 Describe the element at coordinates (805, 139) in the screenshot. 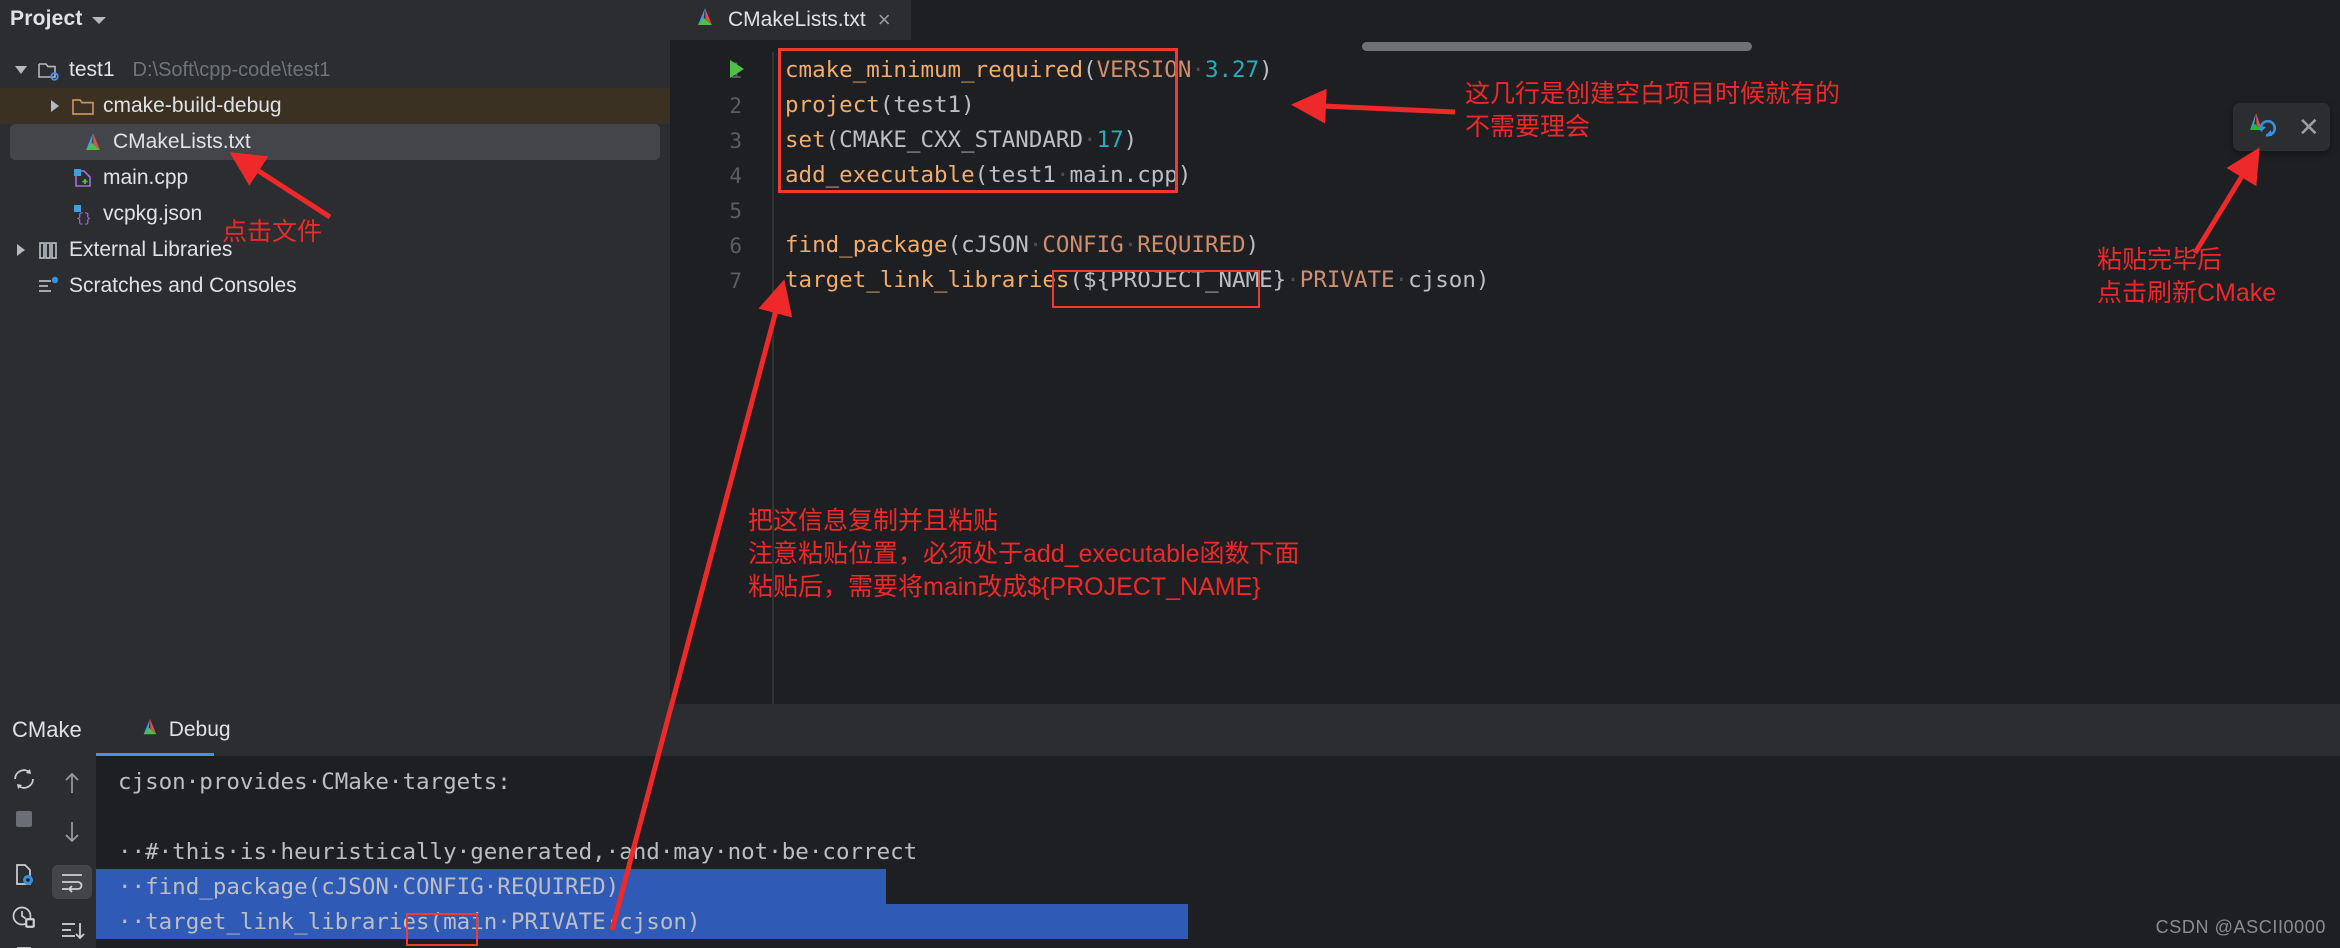

I see `code-token: set` at that location.